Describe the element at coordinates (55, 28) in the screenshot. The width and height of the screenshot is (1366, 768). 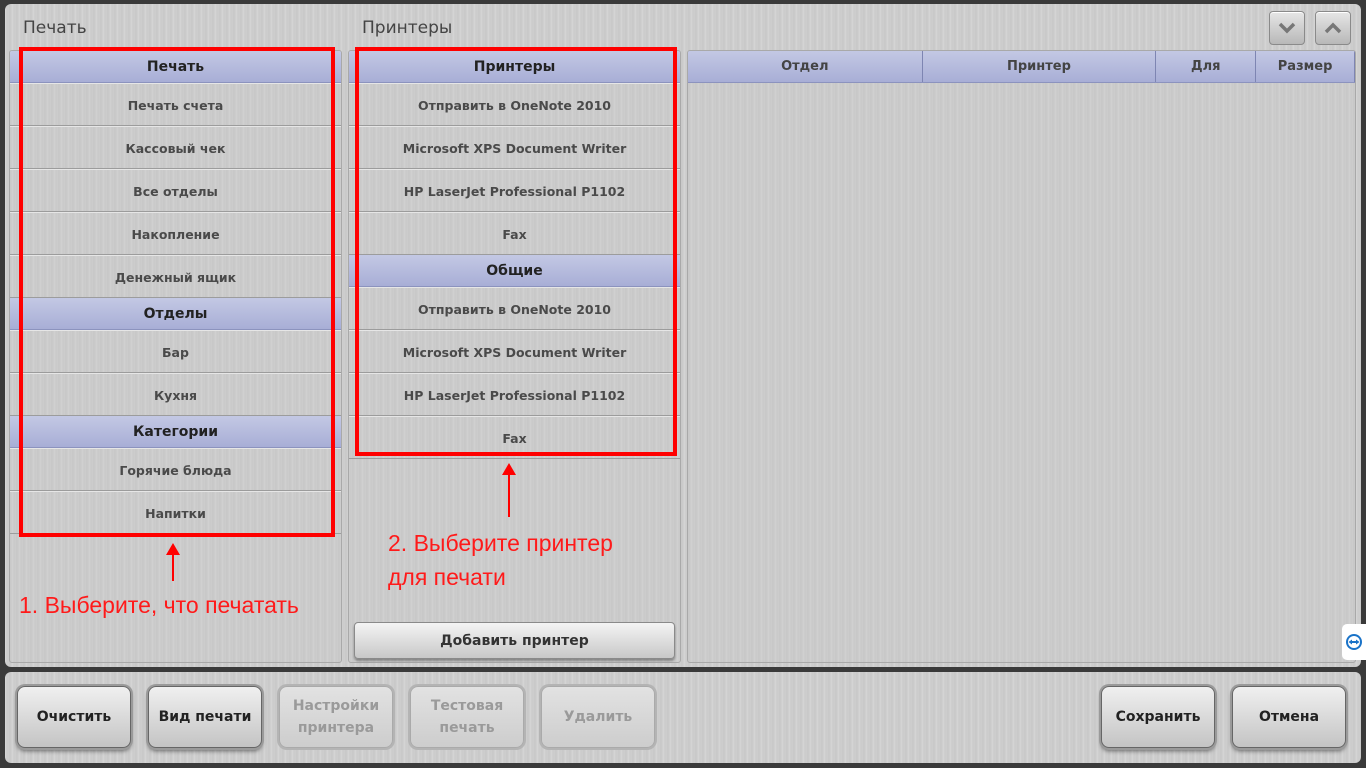
I see `print-section-title: Печать` at that location.